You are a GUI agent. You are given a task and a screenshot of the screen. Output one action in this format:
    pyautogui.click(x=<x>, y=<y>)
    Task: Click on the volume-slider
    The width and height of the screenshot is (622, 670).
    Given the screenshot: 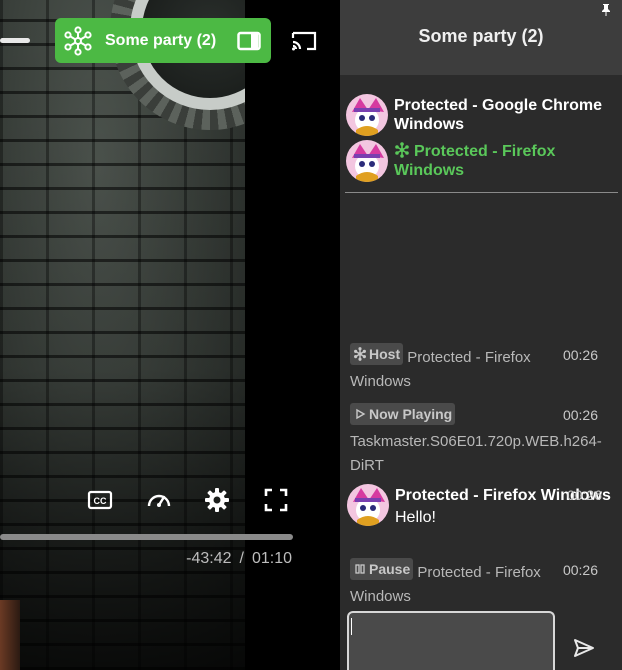 What is the action you would take?
    pyautogui.click(x=15, y=40)
    